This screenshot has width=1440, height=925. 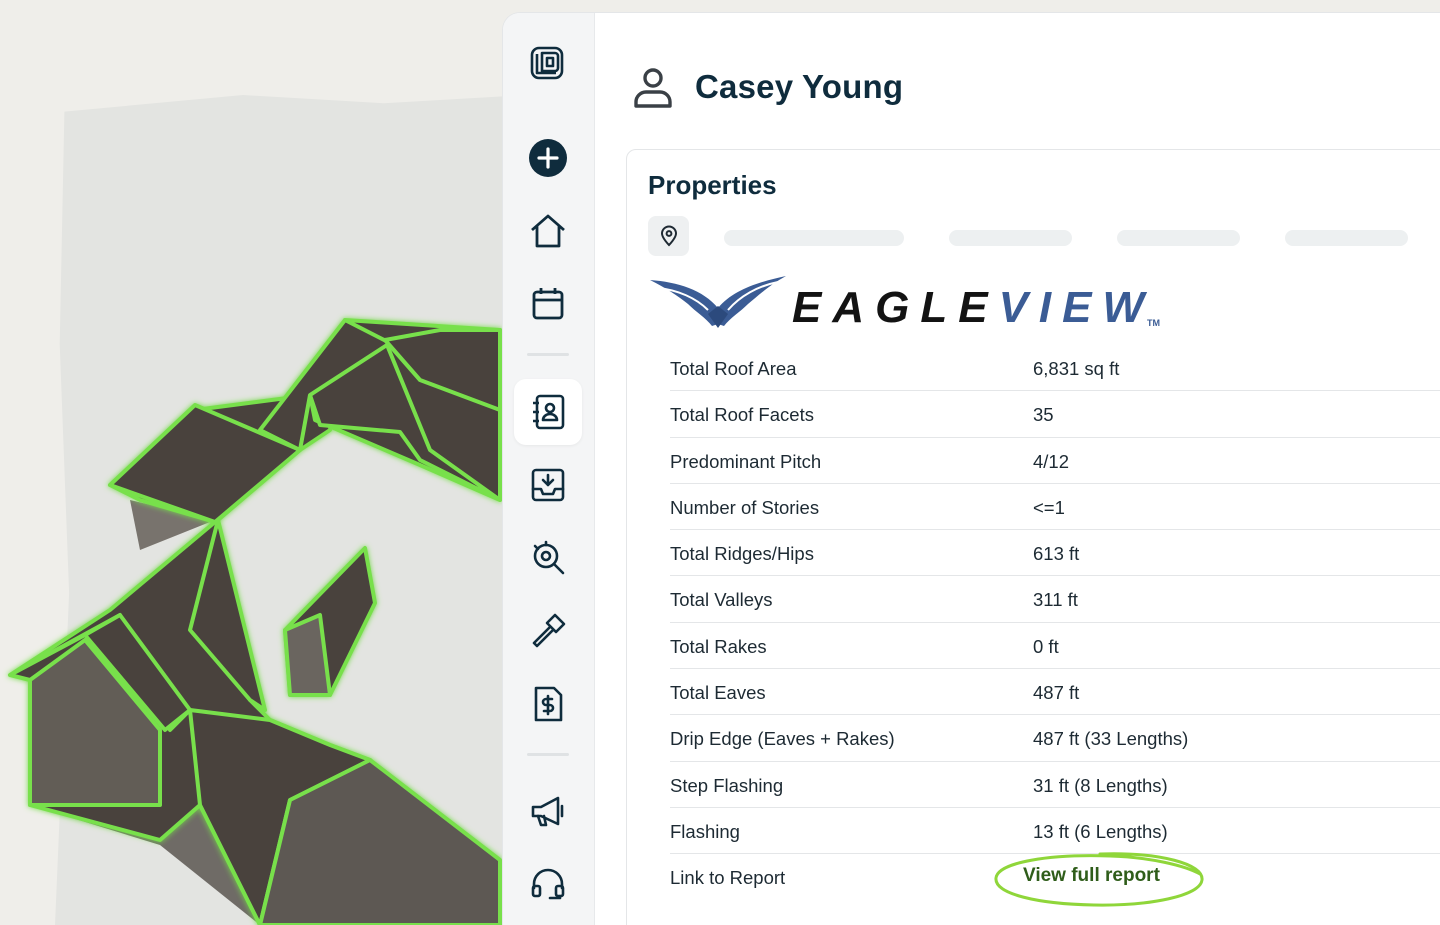 I want to click on map-pin-button, so click(x=668, y=236).